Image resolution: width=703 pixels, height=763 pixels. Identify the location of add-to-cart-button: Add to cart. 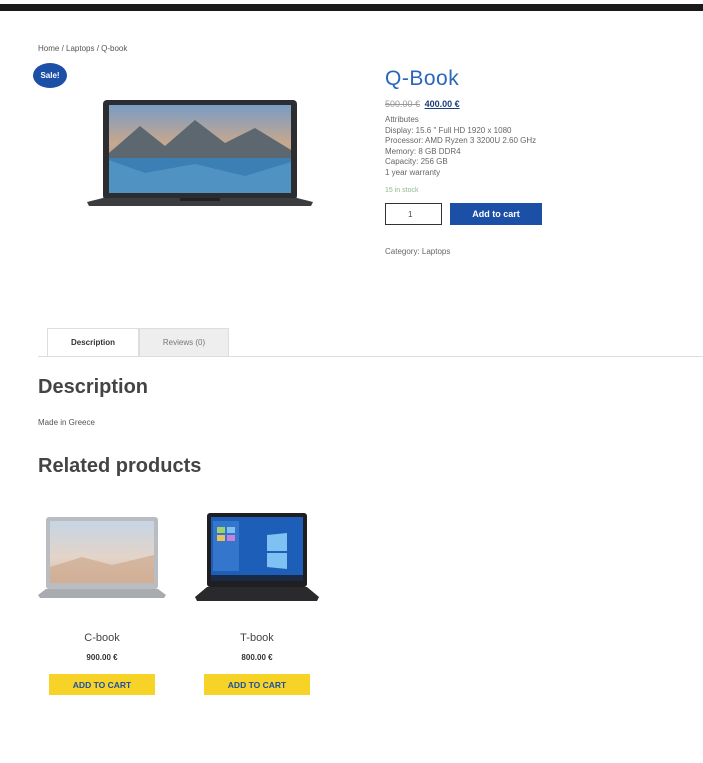
(496, 214).